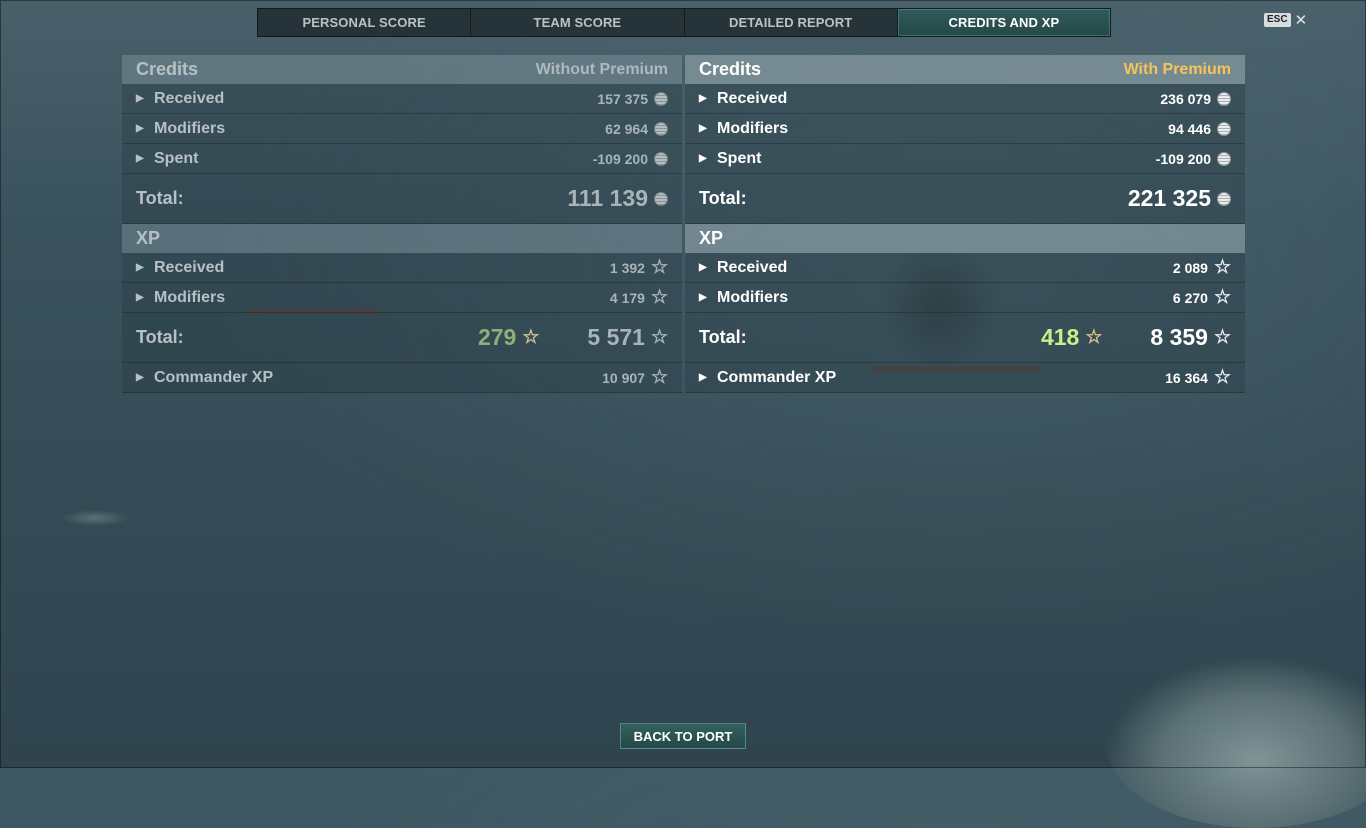  What do you see at coordinates (402, 69) in the screenshot?
I see `credits-header: Credits Without Premium` at bounding box center [402, 69].